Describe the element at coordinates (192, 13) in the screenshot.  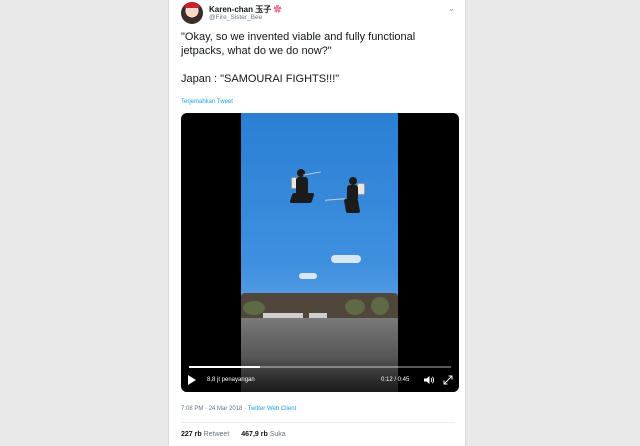
I see `avatar` at that location.